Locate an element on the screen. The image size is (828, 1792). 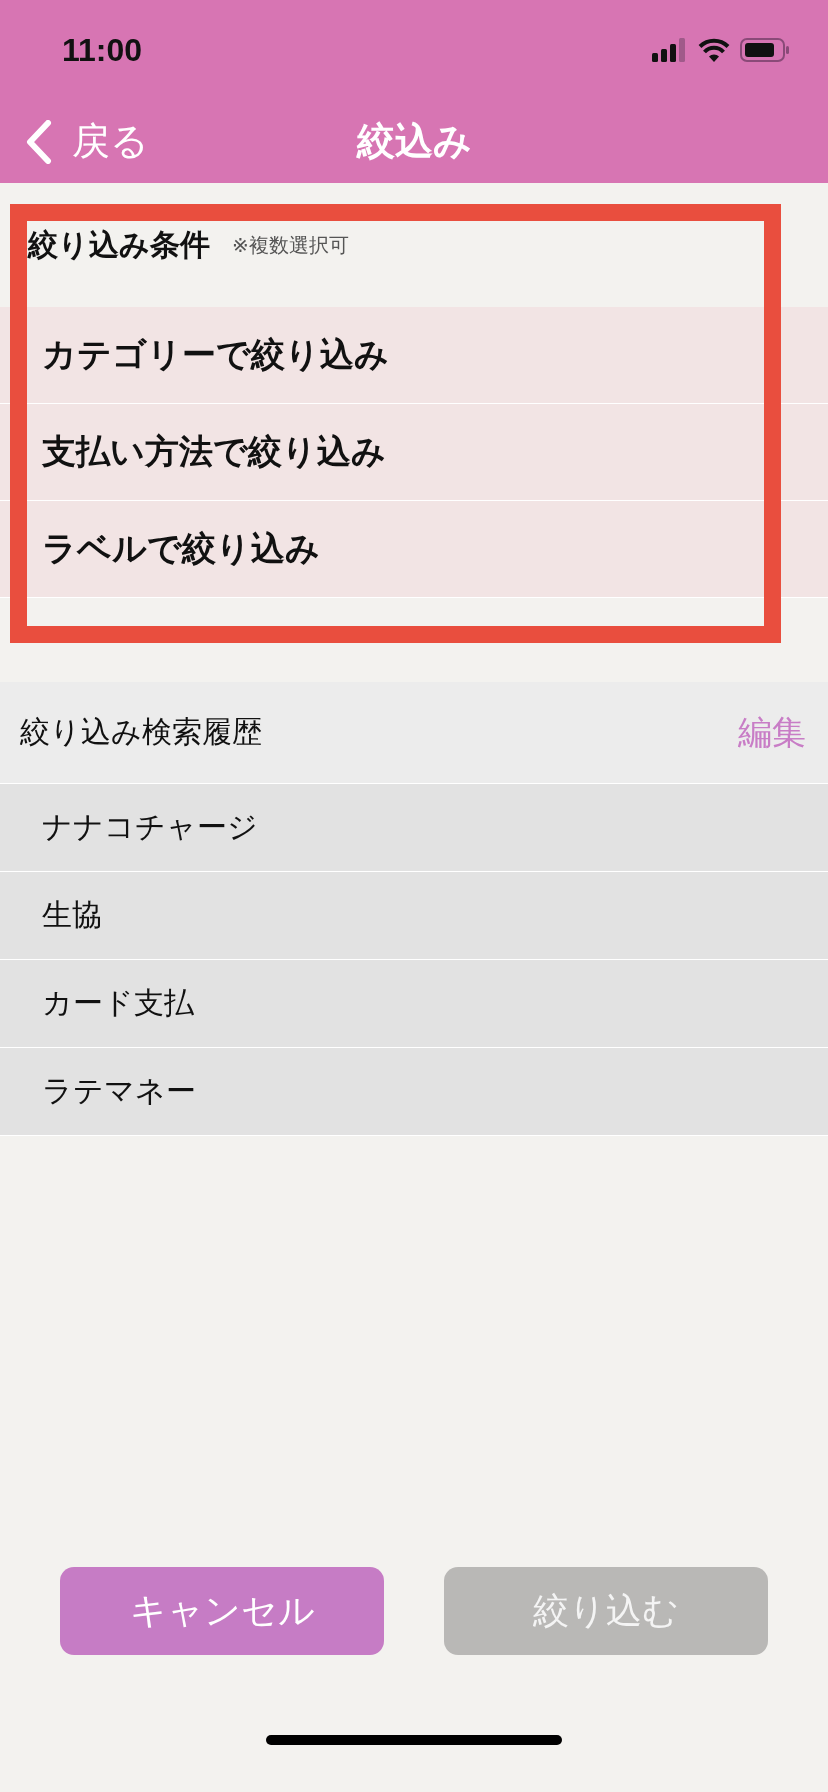
history-title: 絞り込み検索履歴 is located at coordinates (141, 732).